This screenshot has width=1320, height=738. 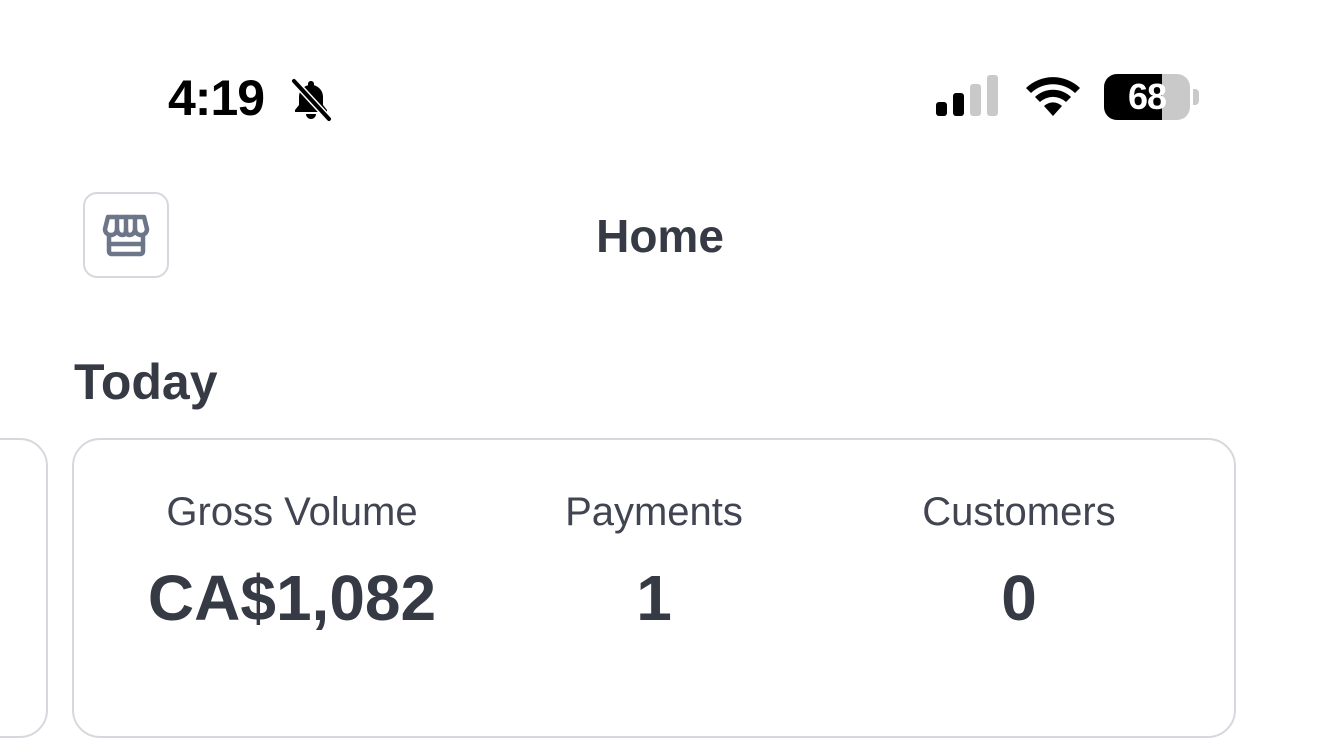 What do you see at coordinates (292, 512) in the screenshot?
I see `stat-label: Gross Volume` at bounding box center [292, 512].